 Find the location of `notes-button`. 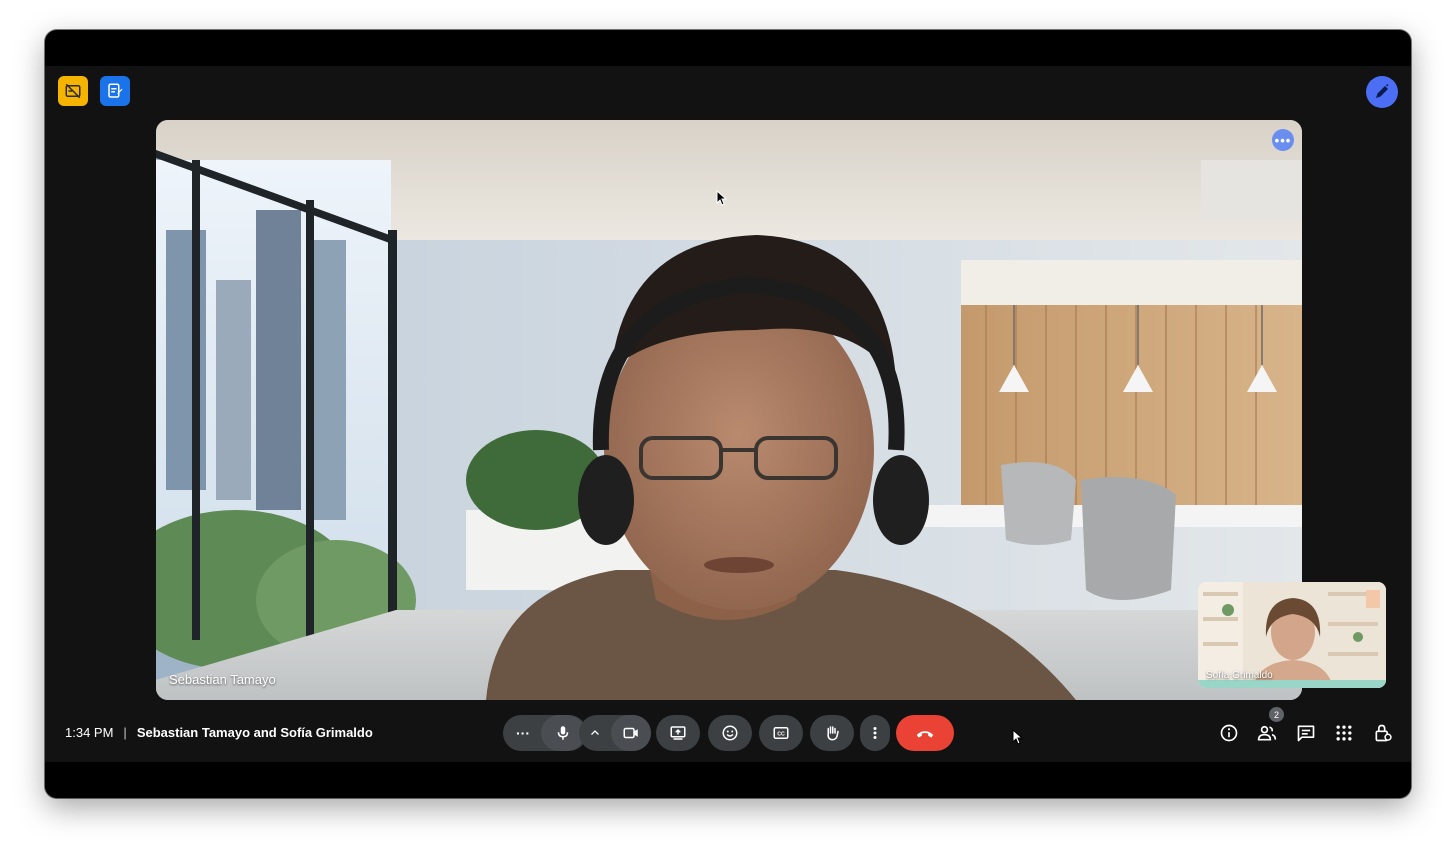

notes-button is located at coordinates (115, 91).